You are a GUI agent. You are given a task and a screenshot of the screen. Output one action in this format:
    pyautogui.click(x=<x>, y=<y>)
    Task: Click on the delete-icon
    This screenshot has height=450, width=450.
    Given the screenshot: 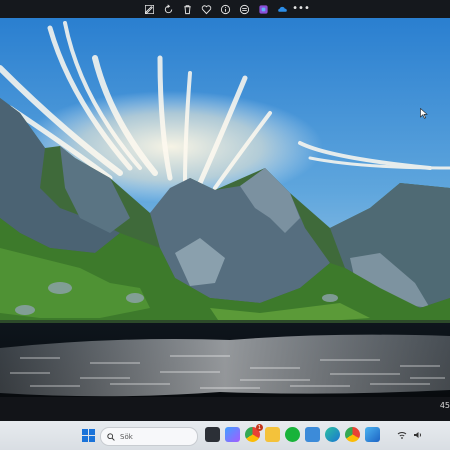 What is the action you would take?
    pyautogui.click(x=187, y=9)
    